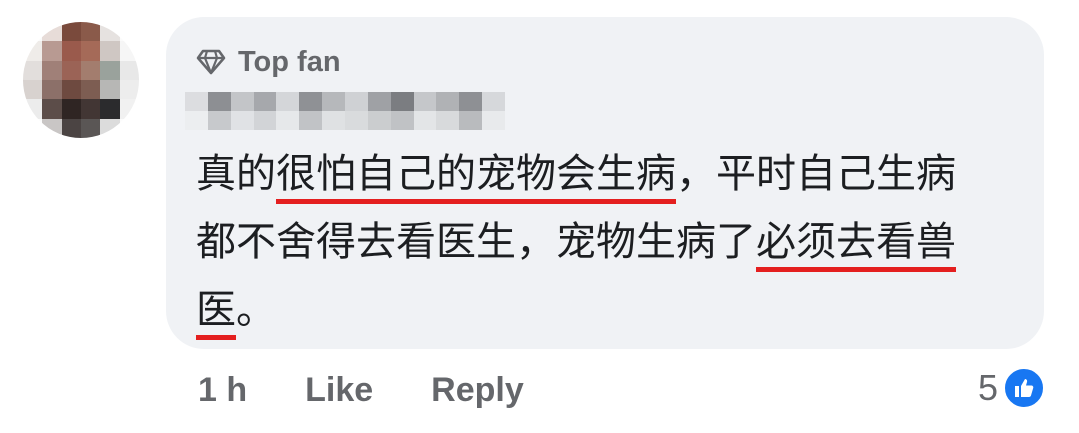  What do you see at coordinates (1024, 388) in the screenshot?
I see `thumbs-up-icon` at bounding box center [1024, 388].